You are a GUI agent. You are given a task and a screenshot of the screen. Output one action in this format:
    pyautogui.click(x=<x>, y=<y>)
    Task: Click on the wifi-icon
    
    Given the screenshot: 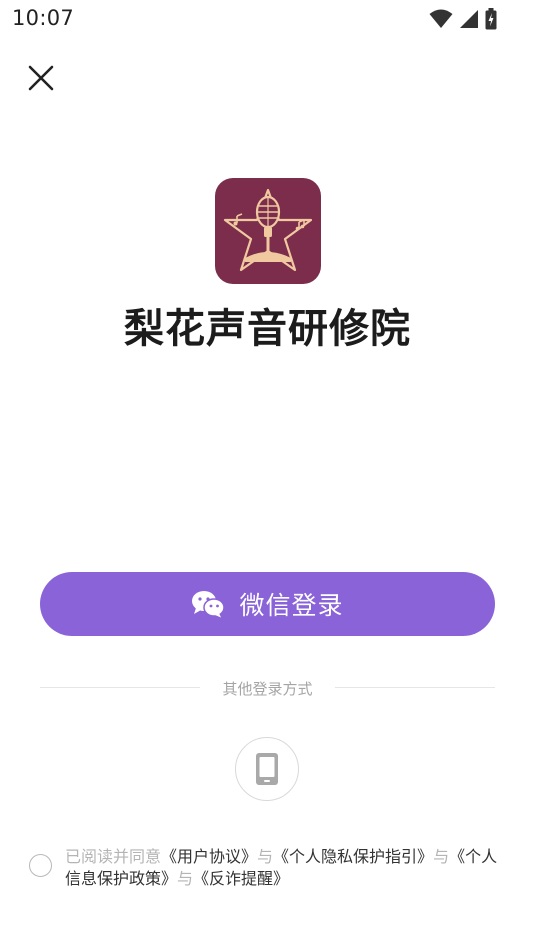 What is the action you would take?
    pyautogui.click(x=441, y=18)
    